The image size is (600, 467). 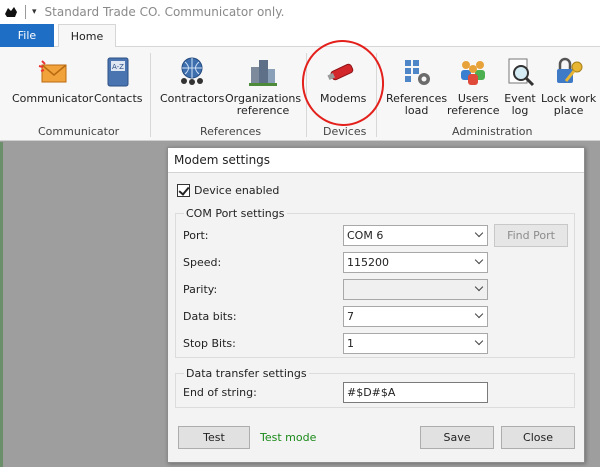 What do you see at coordinates (263, 110) in the screenshot?
I see `organizations-reference-label-line2: reference` at bounding box center [263, 110].